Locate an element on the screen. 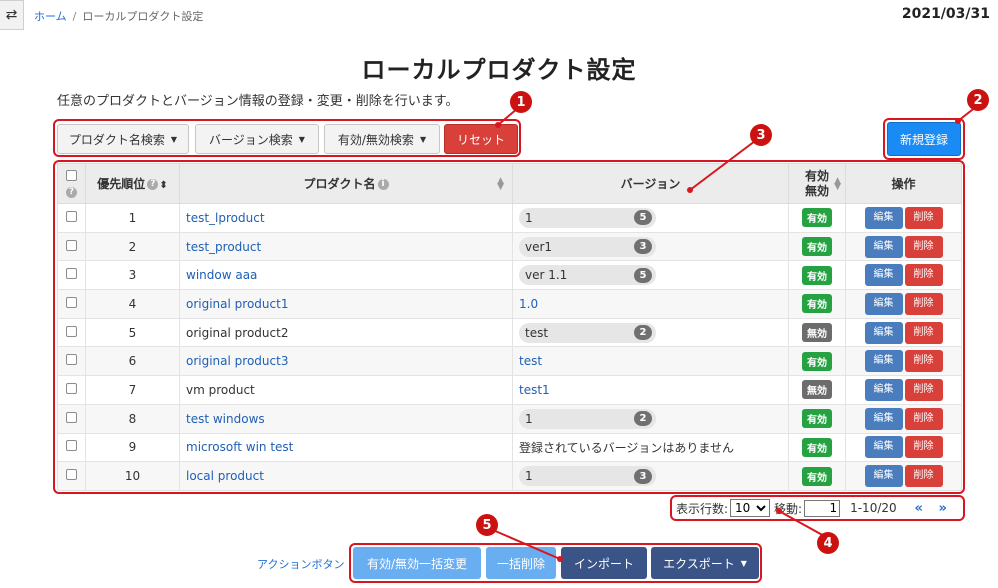  import-button: インポート is located at coordinates (604, 563).